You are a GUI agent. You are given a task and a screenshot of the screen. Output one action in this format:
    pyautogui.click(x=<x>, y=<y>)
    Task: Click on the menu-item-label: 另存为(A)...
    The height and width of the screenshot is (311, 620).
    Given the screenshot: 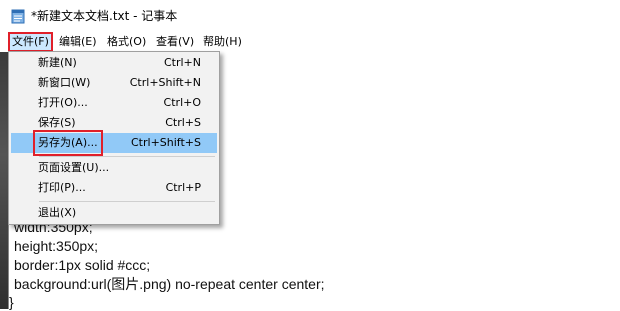 What is the action you would take?
    pyautogui.click(x=68, y=143)
    